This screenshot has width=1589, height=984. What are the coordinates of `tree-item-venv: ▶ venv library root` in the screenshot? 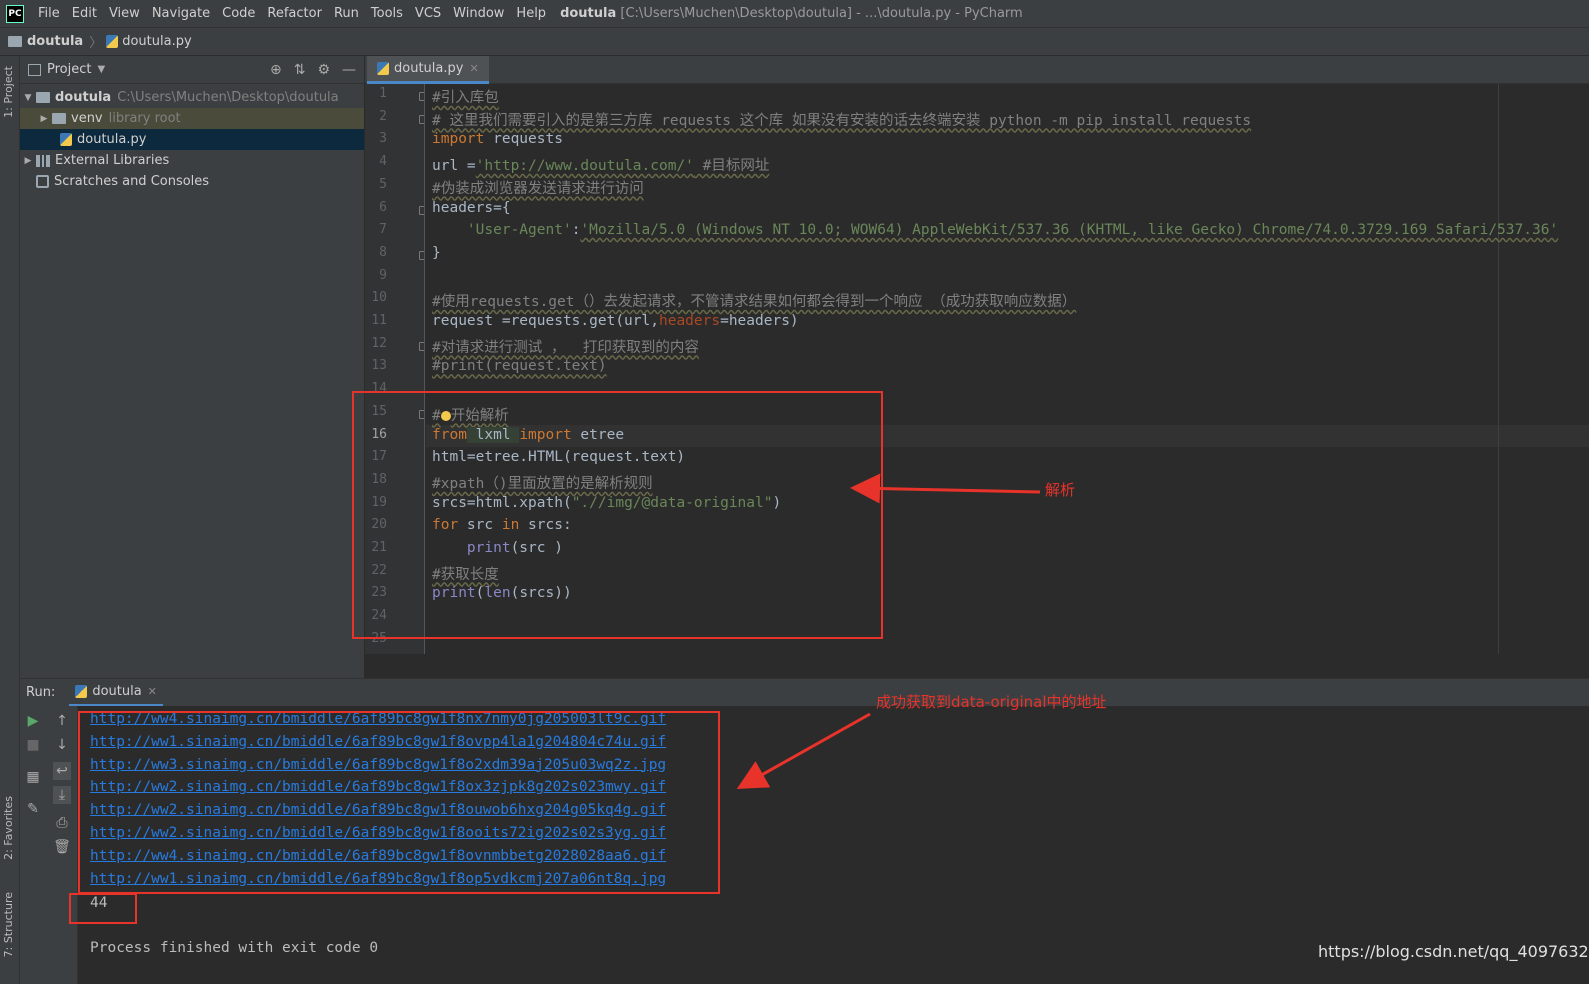 It's located at (192, 118).